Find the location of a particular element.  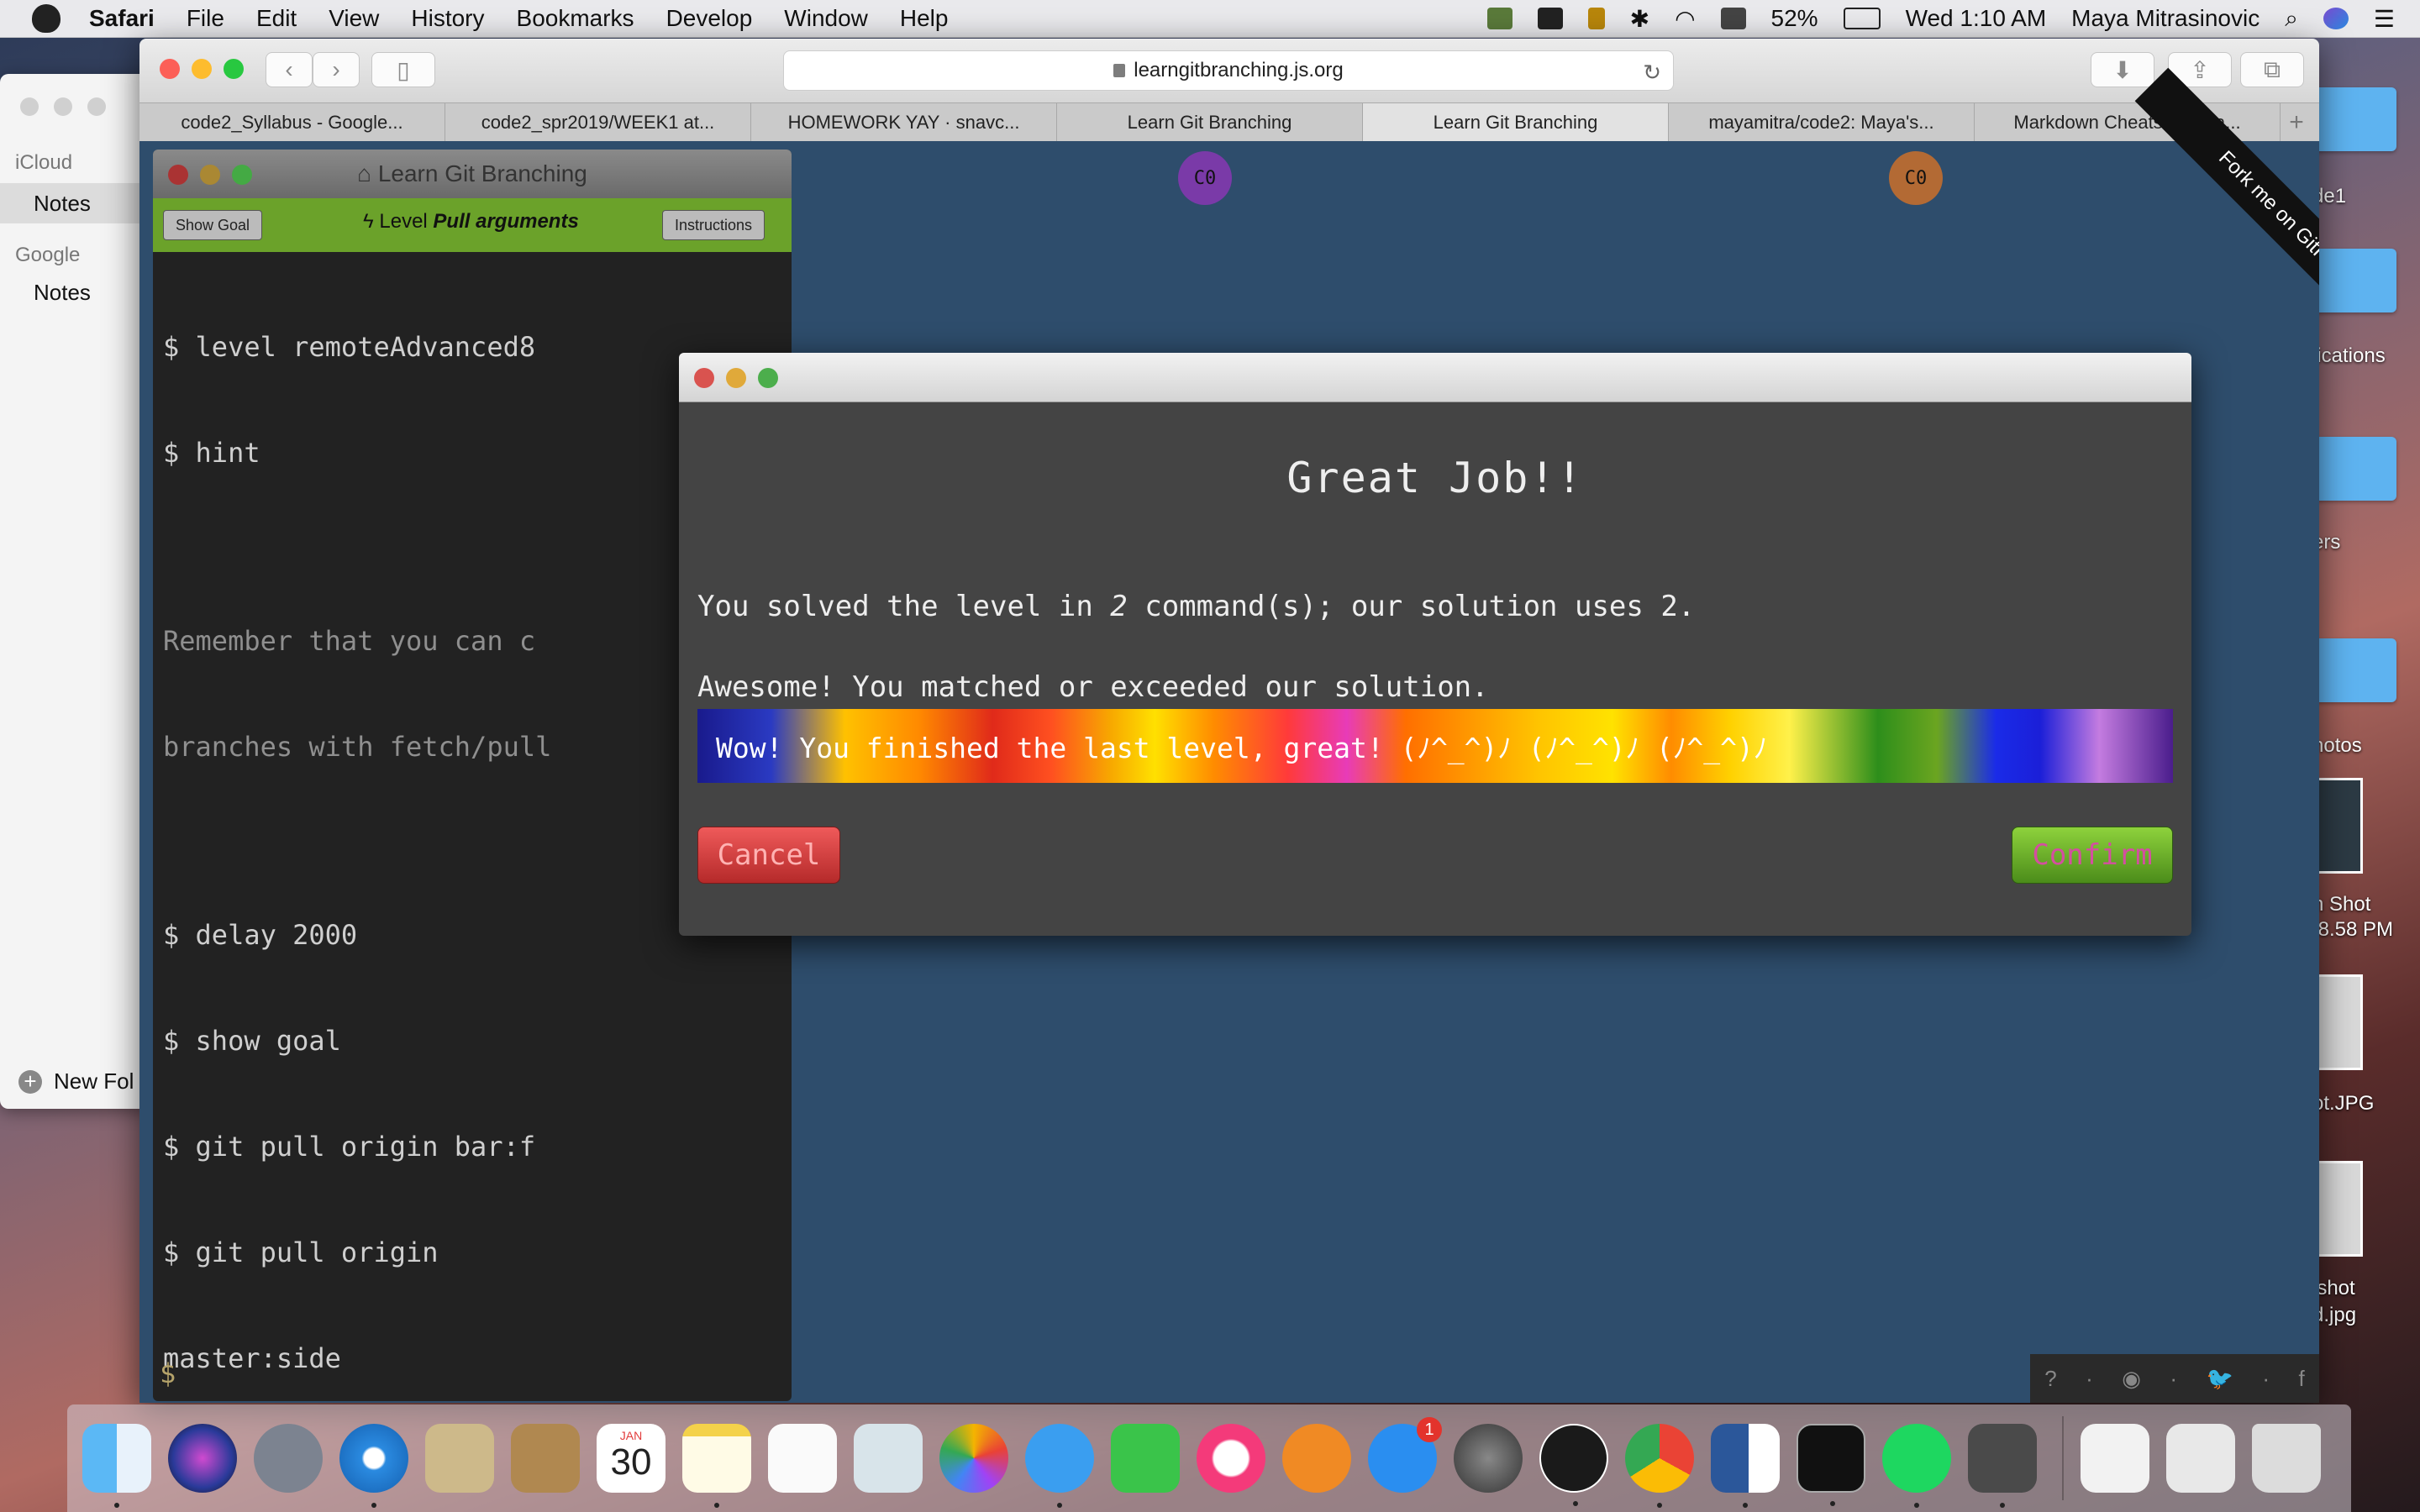

dialog-close-button is located at coordinates (704, 378).